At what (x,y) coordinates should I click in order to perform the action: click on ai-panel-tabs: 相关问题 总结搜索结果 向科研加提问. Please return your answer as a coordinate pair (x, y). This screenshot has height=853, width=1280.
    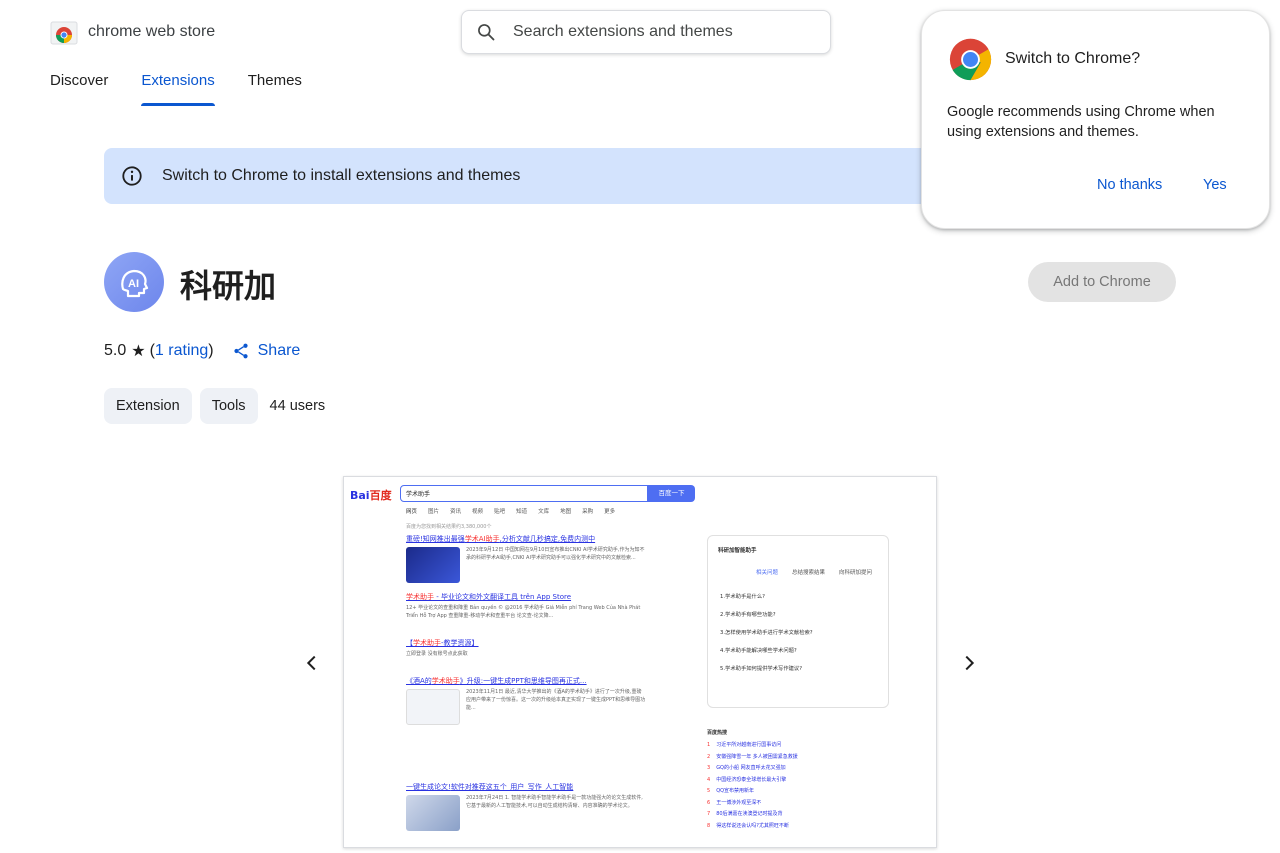
    Looking at the image, I should click on (821, 572).